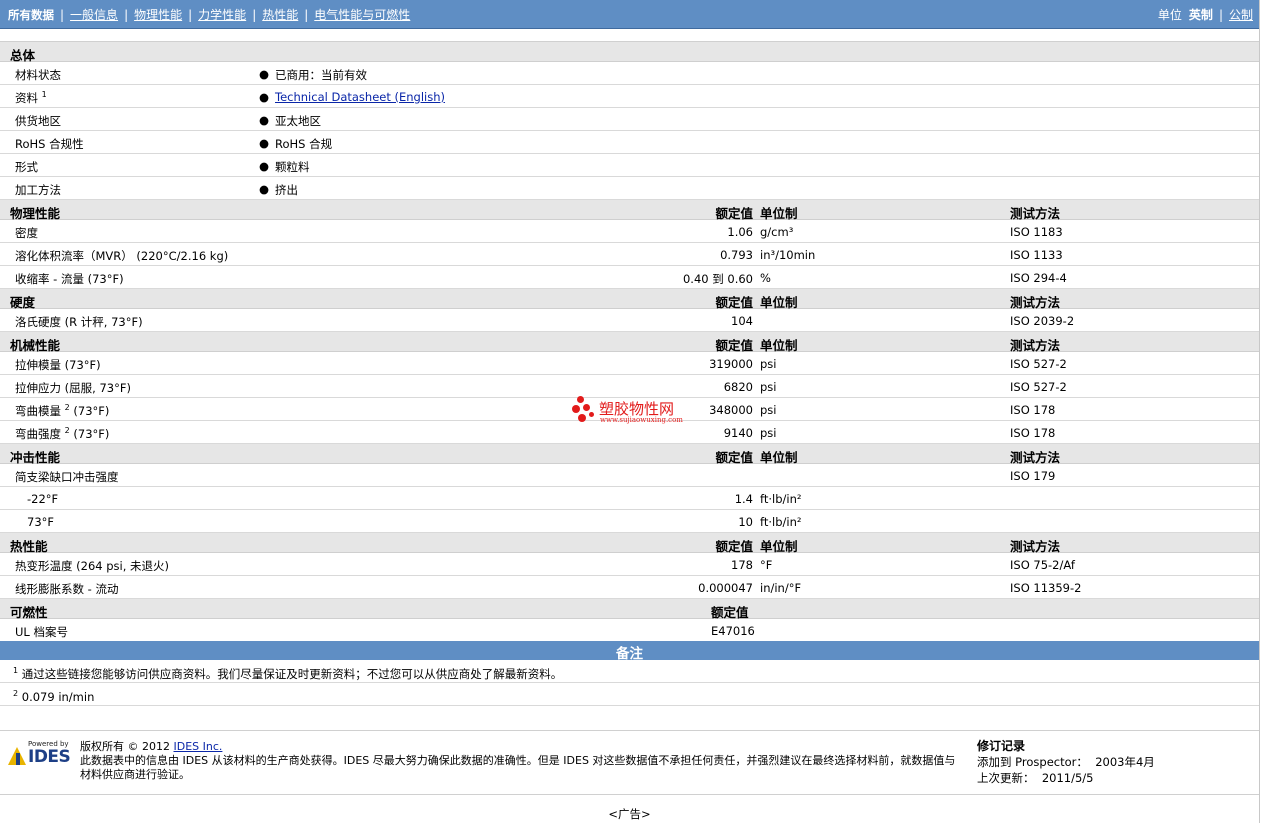 Image resolution: width=1265 pixels, height=823 pixels. I want to click on updated-date: 2011/5/5, so click(1067, 778).